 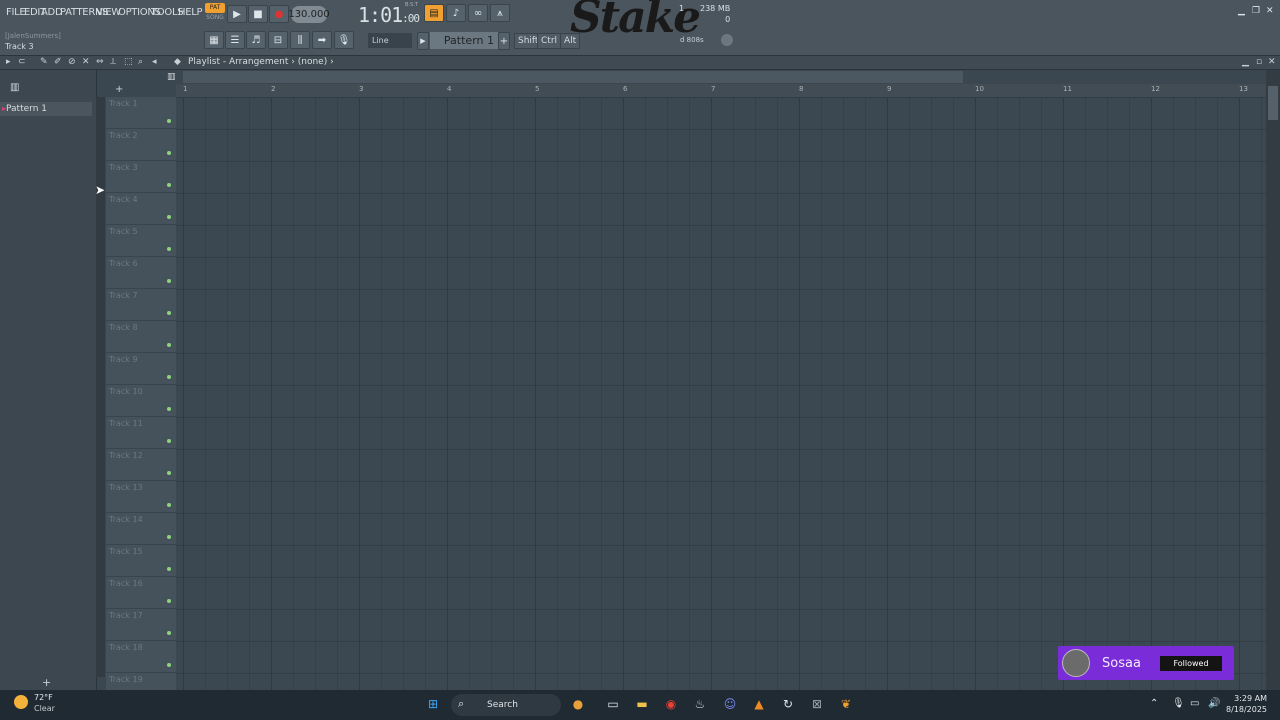 What do you see at coordinates (300, 40) in the screenshot?
I see `mixer-button: ⫼` at bounding box center [300, 40].